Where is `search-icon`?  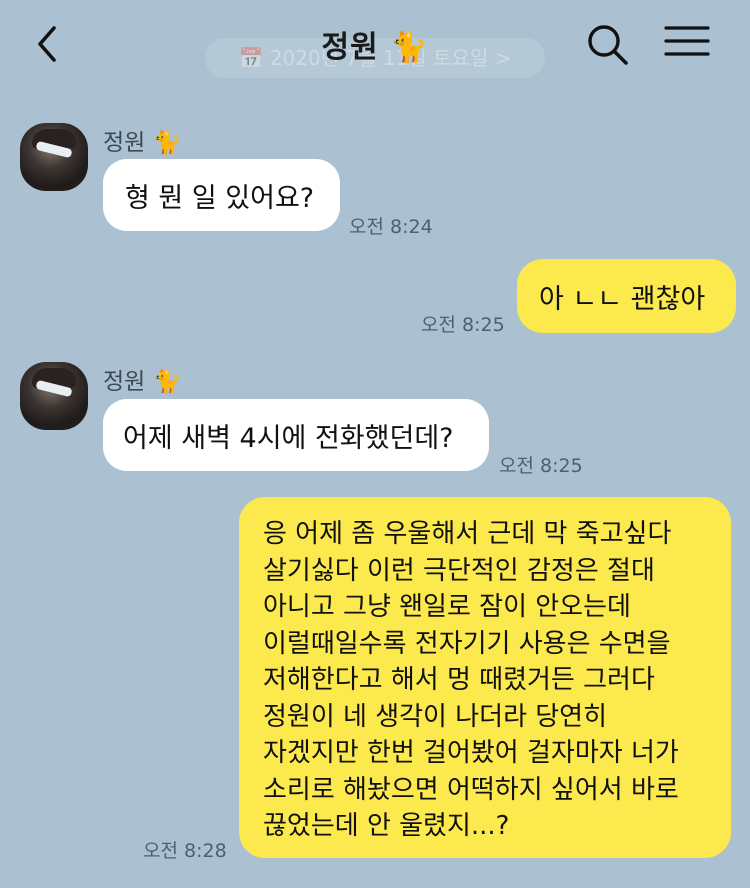
search-icon is located at coordinates (608, 45).